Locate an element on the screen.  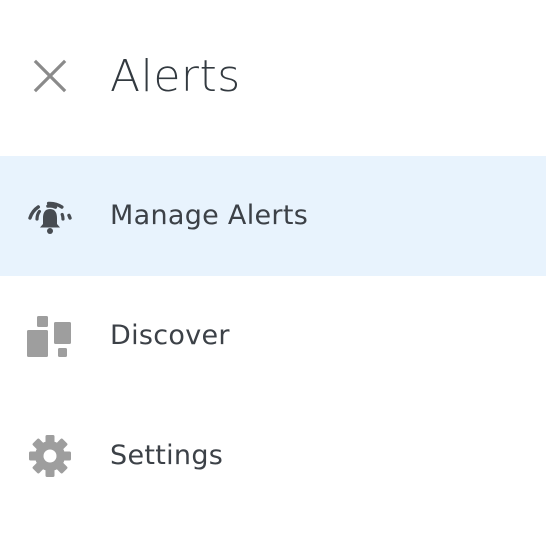
close-button is located at coordinates (50, 76).